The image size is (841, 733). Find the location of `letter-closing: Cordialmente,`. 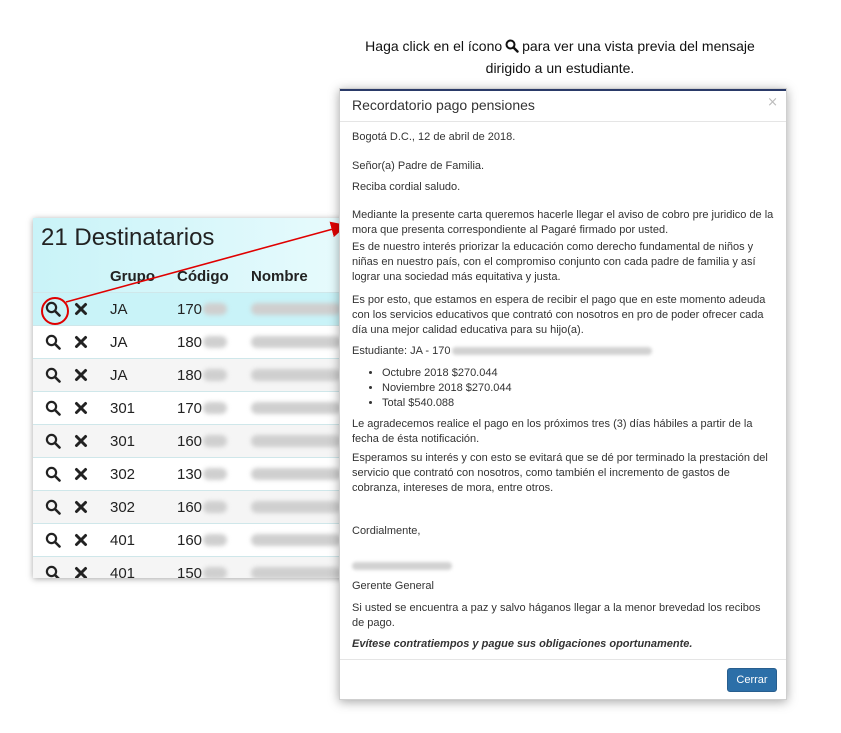

letter-closing: Cordialmente, is located at coordinates (386, 531).